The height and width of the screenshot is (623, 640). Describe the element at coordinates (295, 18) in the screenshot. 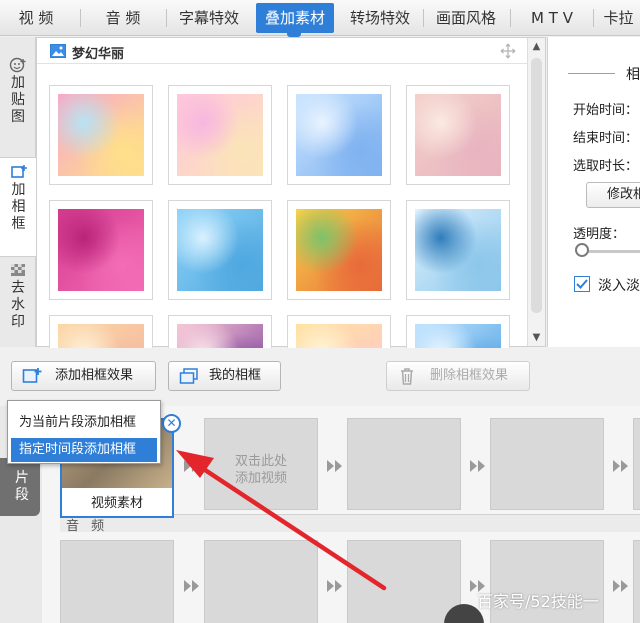

I see `tab-overlay-material: 叠加素材` at that location.